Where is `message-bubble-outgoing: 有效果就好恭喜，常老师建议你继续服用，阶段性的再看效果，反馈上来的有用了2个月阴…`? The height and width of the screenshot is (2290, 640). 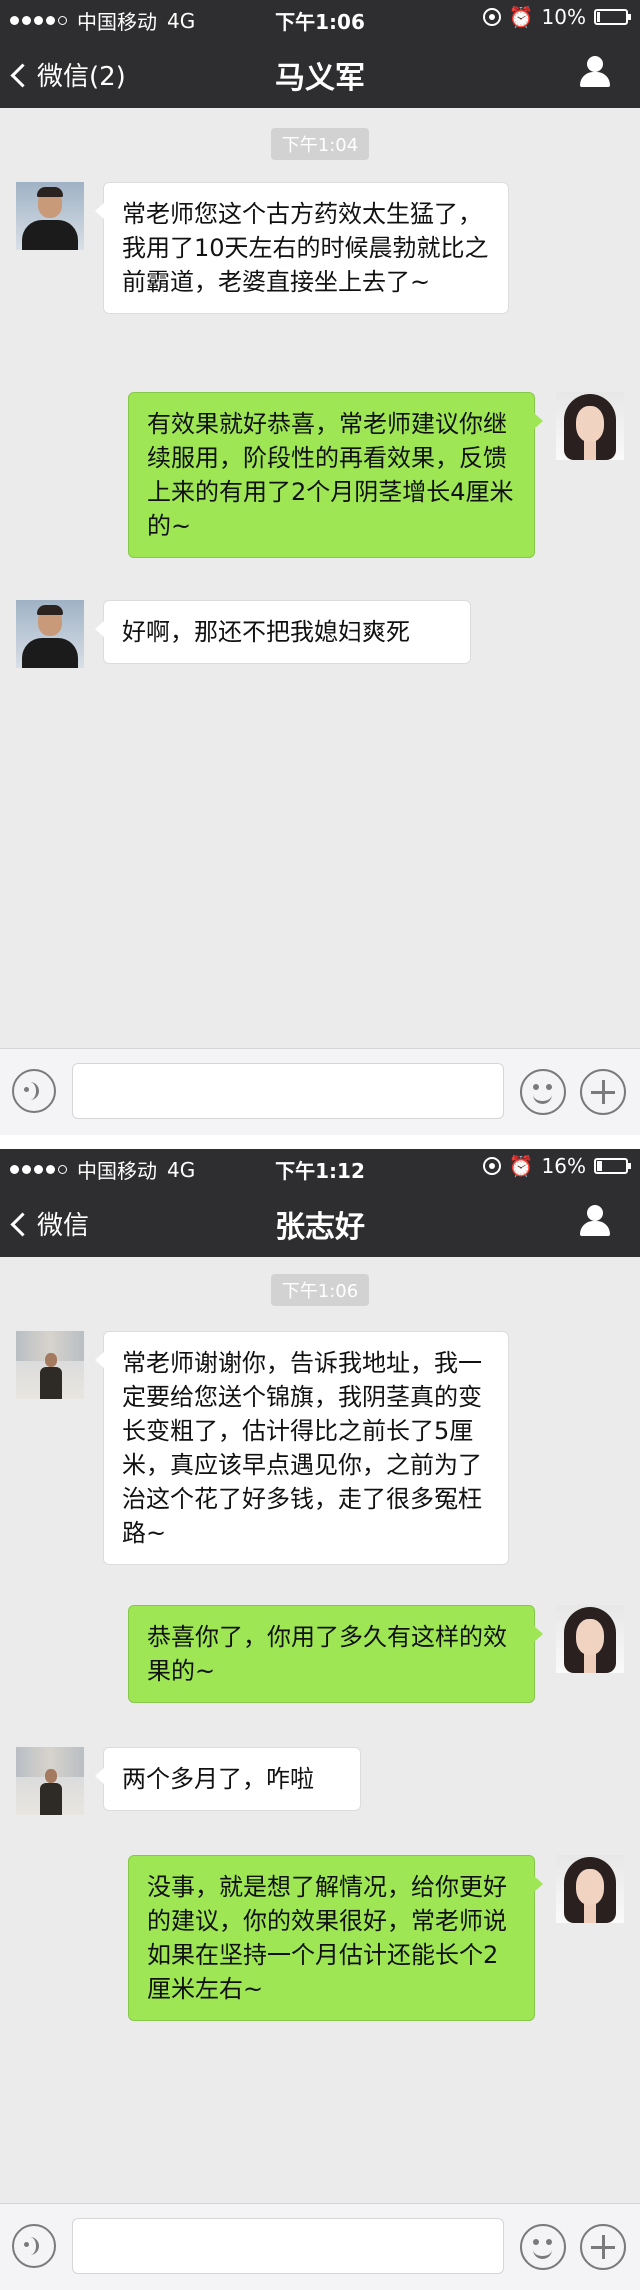
message-bubble-outgoing: 有效果就好恭喜，常老师建议你继续服用，阶段性的再看效果，反馈上来的有用了2个月阴… is located at coordinates (335, 475).